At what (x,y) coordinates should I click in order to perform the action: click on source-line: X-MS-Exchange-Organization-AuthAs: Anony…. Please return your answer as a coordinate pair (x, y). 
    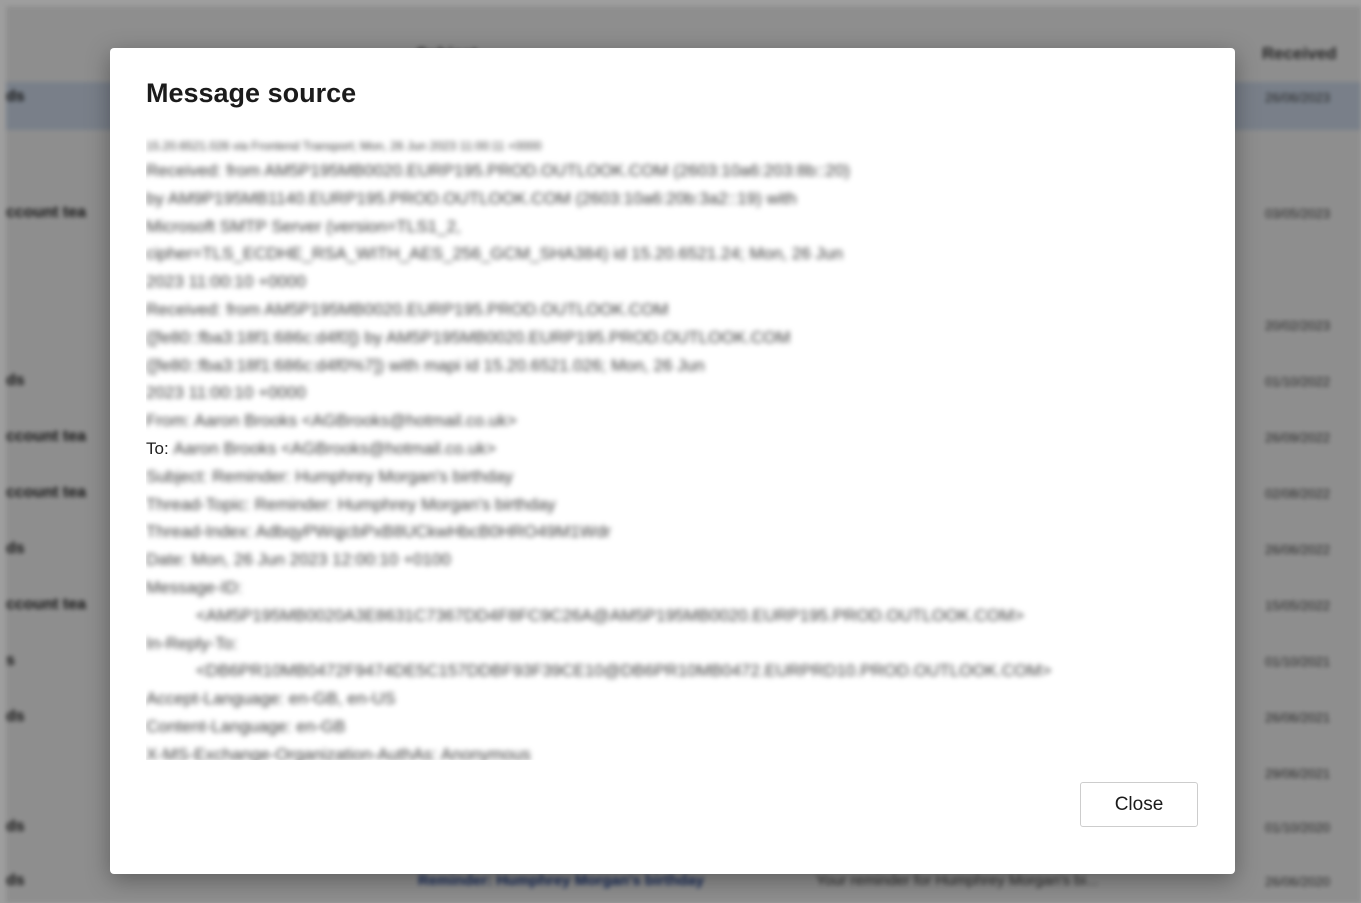
    Looking at the image, I should click on (338, 752).